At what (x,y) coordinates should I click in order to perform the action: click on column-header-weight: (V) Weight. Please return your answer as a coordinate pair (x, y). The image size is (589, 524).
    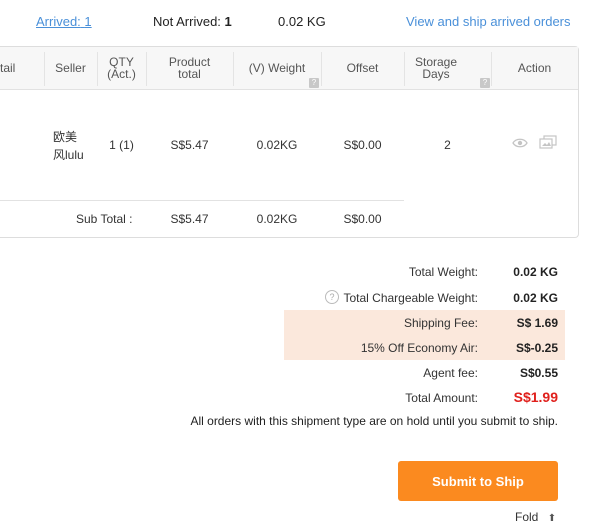
    Looking at the image, I should click on (277, 68).